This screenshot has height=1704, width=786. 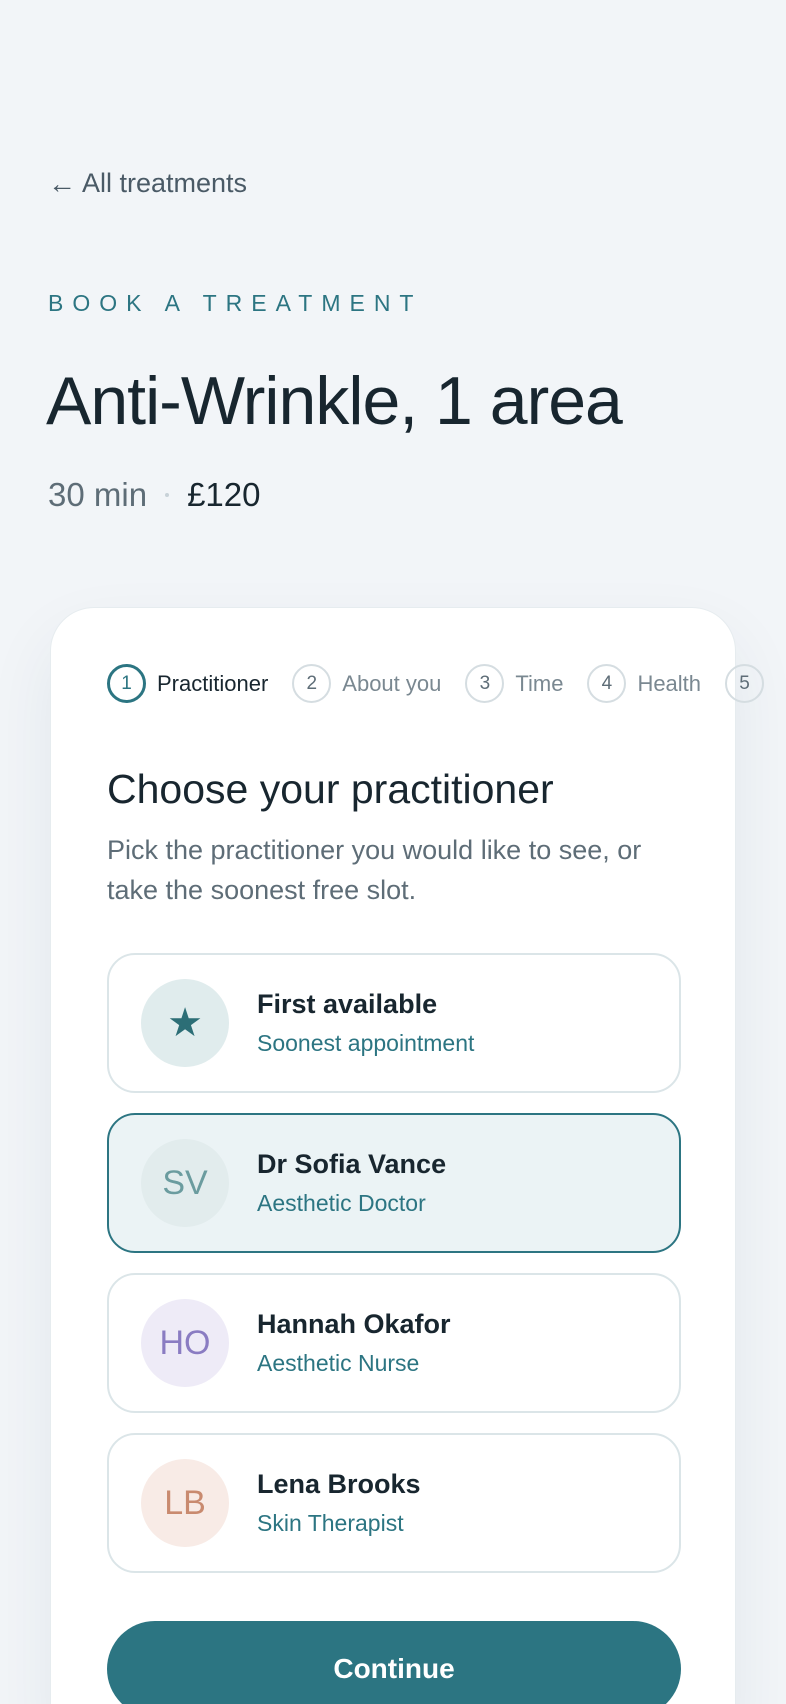 What do you see at coordinates (185, 1183) in the screenshot?
I see `avatar: SV` at bounding box center [185, 1183].